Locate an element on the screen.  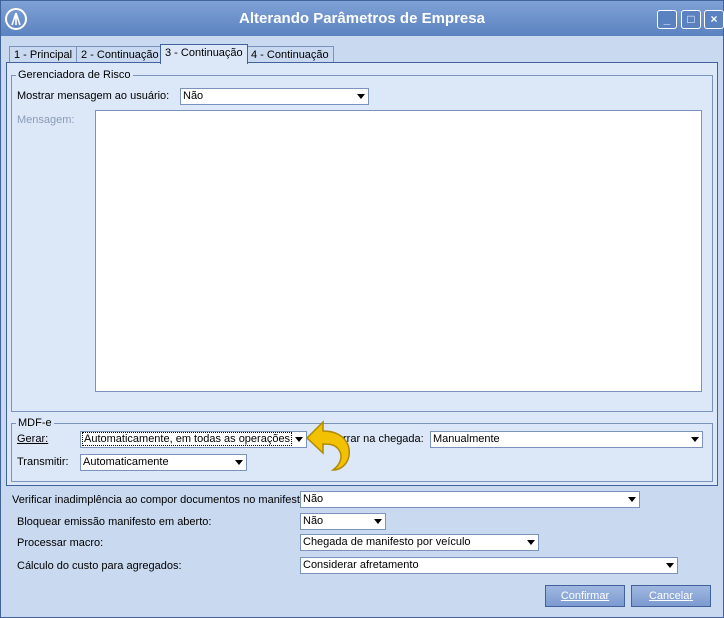
custo-select: Considerar afretamento is located at coordinates (489, 565).